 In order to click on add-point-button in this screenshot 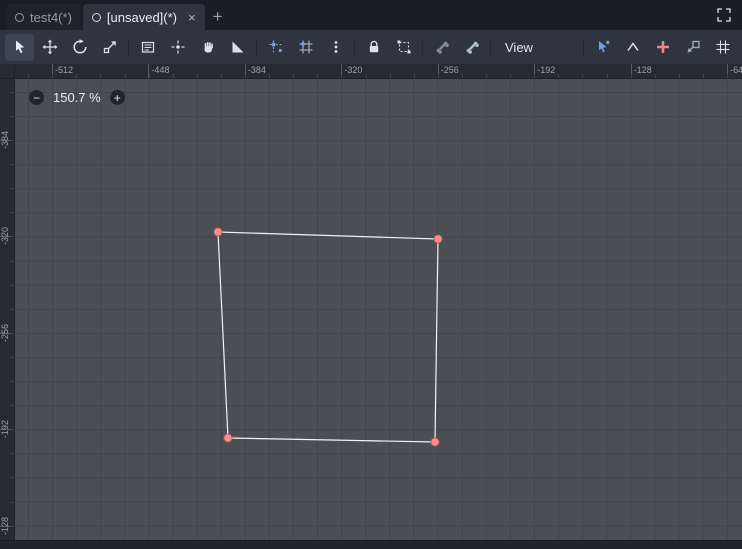, I will do `click(662, 47)`.